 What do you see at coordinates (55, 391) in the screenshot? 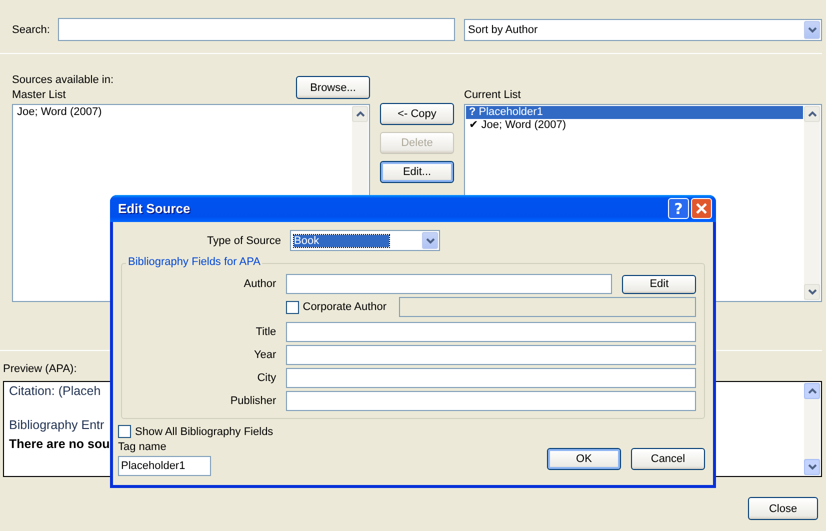
I see `preview-text: Citation: (Placeh` at bounding box center [55, 391].